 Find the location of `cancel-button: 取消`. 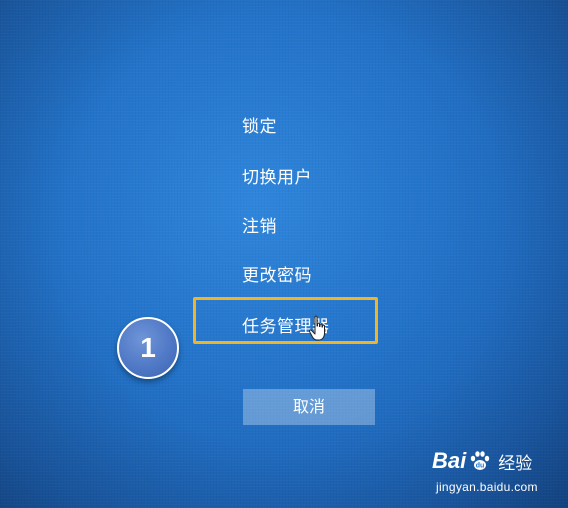

cancel-button: 取消 is located at coordinates (309, 407).